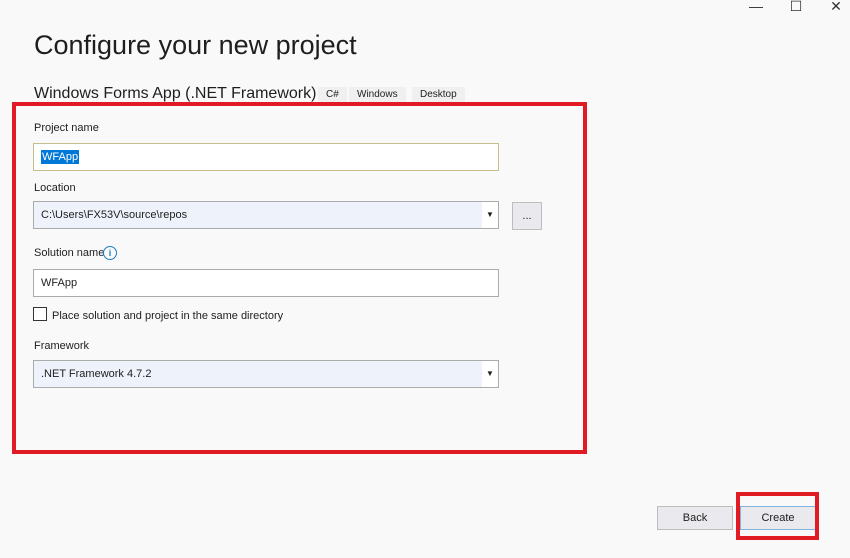 The width and height of the screenshot is (850, 558). Describe the element at coordinates (96, 374) in the screenshot. I see `framework-value: .NET Framework 4.7.2` at that location.